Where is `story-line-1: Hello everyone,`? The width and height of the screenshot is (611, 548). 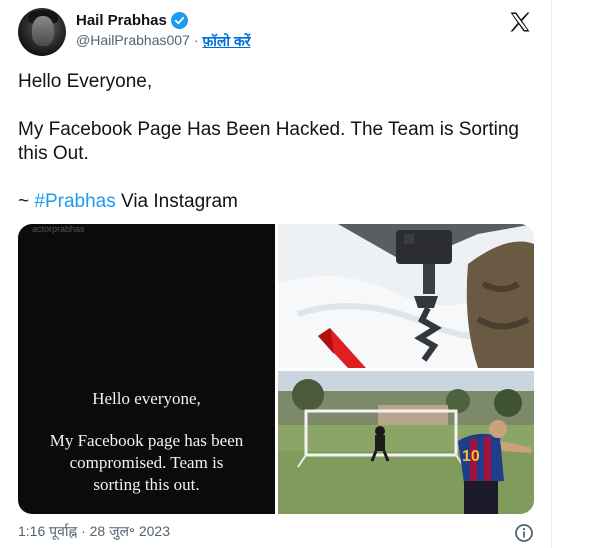 story-line-1: Hello everyone, is located at coordinates (146, 398).